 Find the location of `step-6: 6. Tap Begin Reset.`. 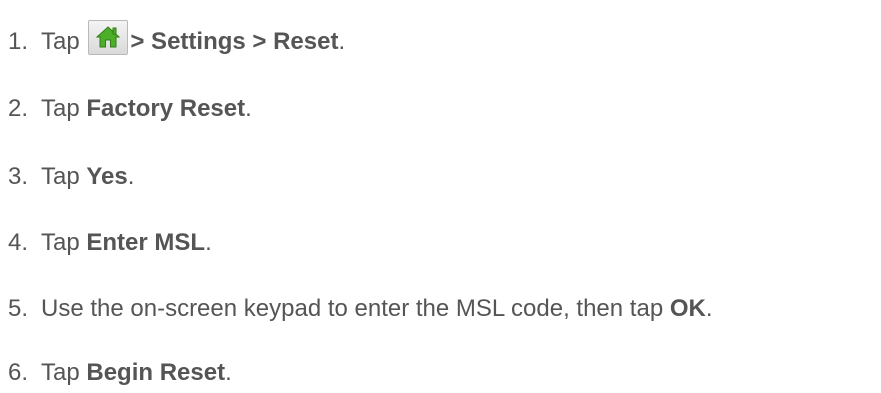

step-6: 6. Tap Begin Reset. is located at coordinates (120, 373).